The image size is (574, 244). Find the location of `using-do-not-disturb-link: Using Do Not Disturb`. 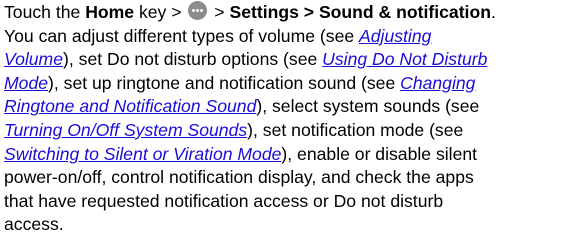

using-do-not-disturb-link: Using Do Not Disturb is located at coordinates (404, 59).